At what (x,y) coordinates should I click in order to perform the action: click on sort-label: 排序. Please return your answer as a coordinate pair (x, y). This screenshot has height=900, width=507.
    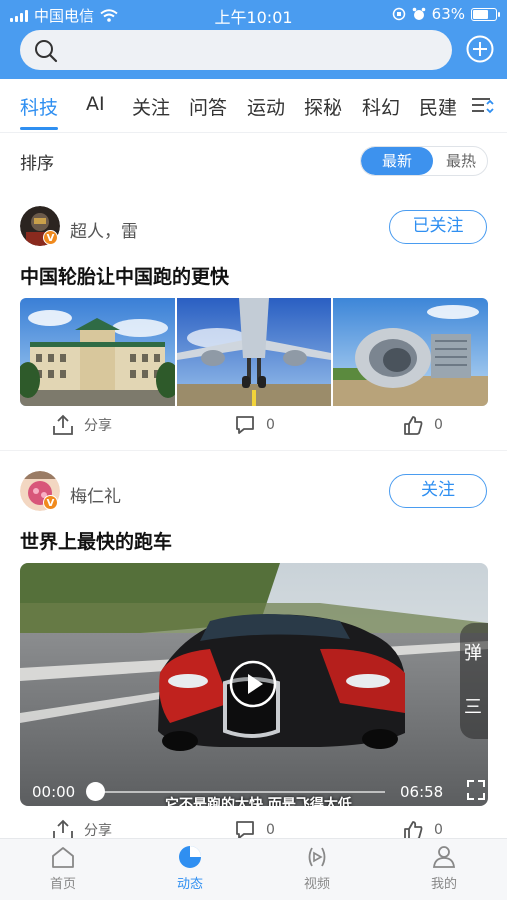
    Looking at the image, I should click on (37, 164).